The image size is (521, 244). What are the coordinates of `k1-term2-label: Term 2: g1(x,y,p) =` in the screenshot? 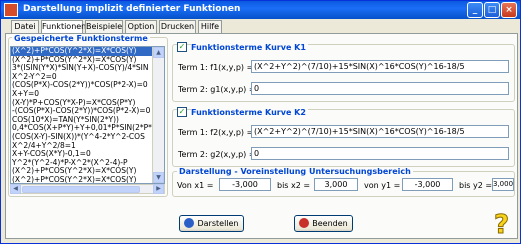 It's located at (217, 89).